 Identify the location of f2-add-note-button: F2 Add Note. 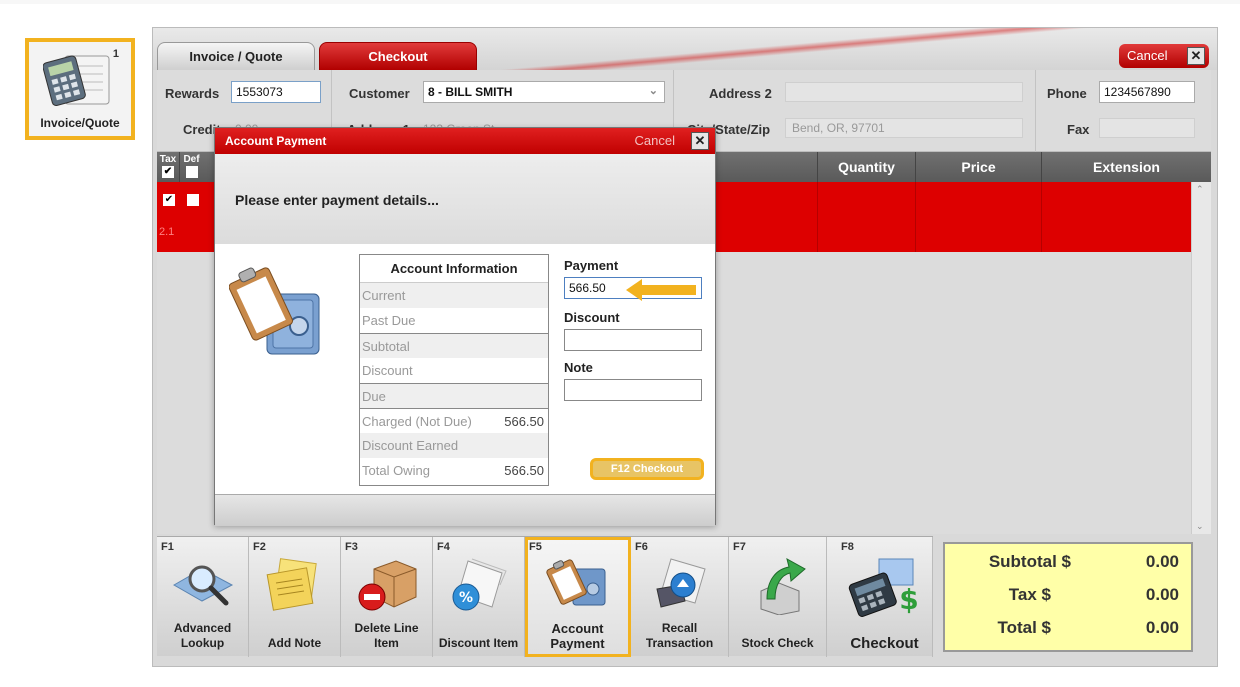
(295, 597).